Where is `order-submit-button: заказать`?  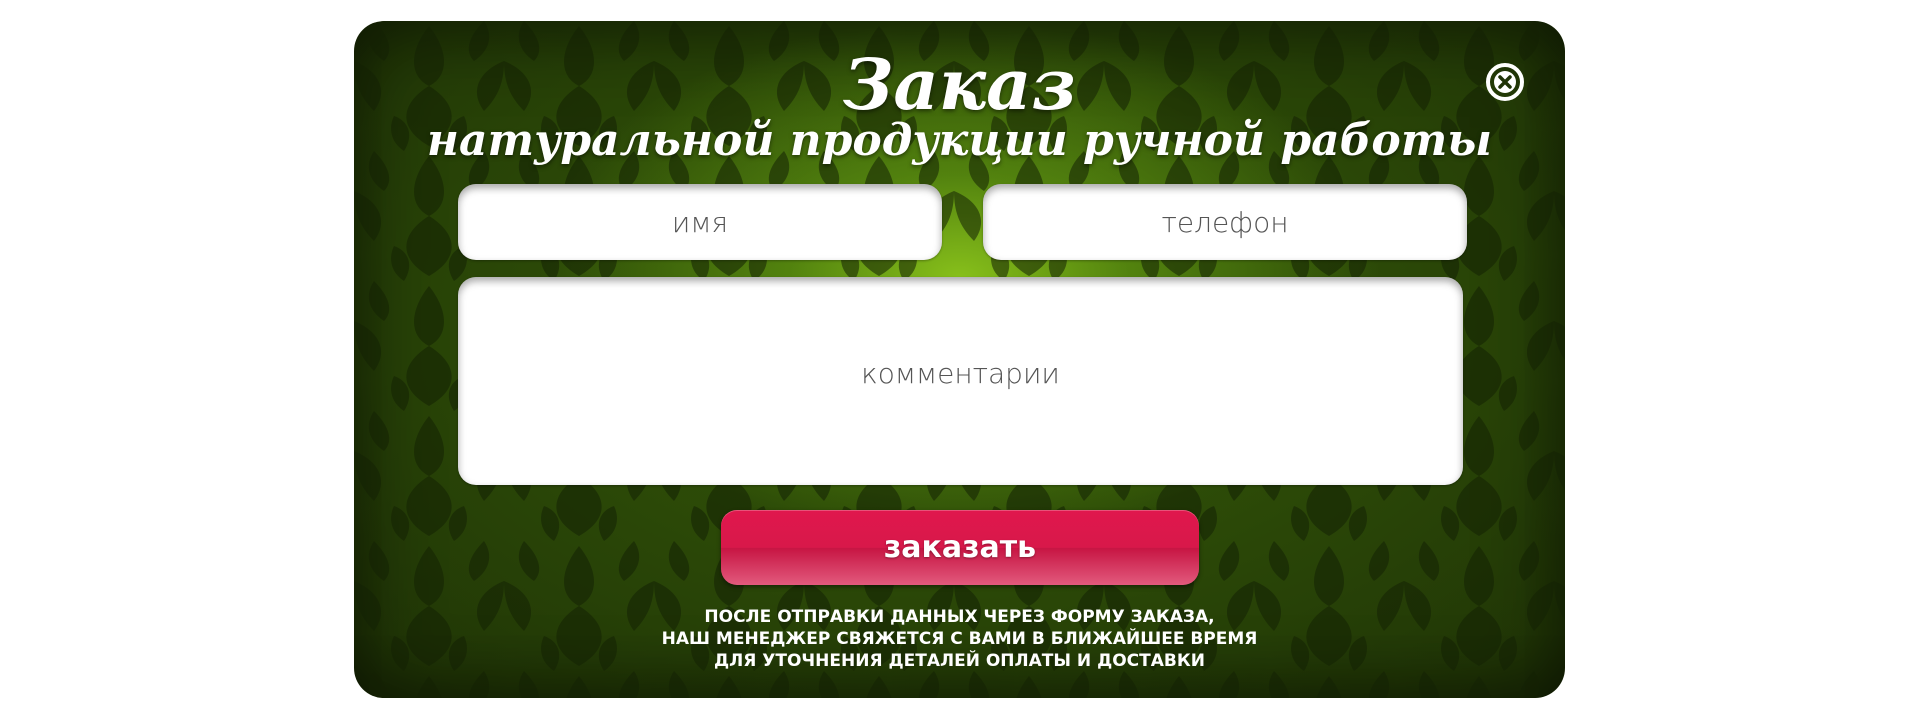 order-submit-button: заказать is located at coordinates (960, 547).